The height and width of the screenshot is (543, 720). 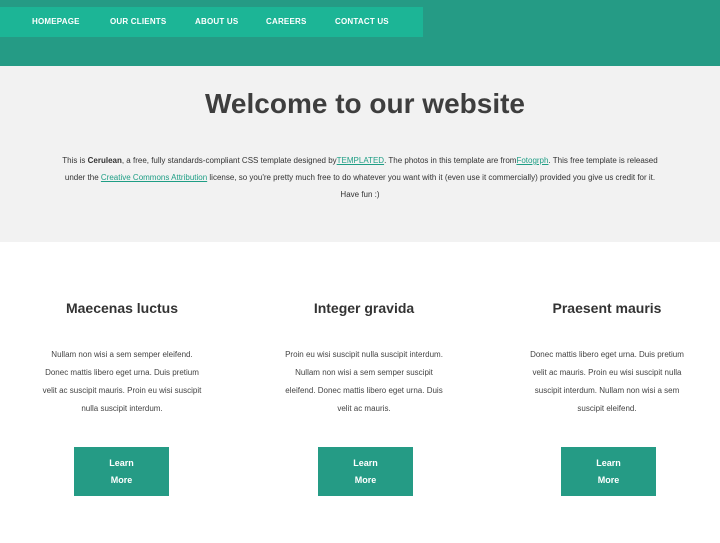 I want to click on intro-text: . The photos in this template are from, so click(x=450, y=160).